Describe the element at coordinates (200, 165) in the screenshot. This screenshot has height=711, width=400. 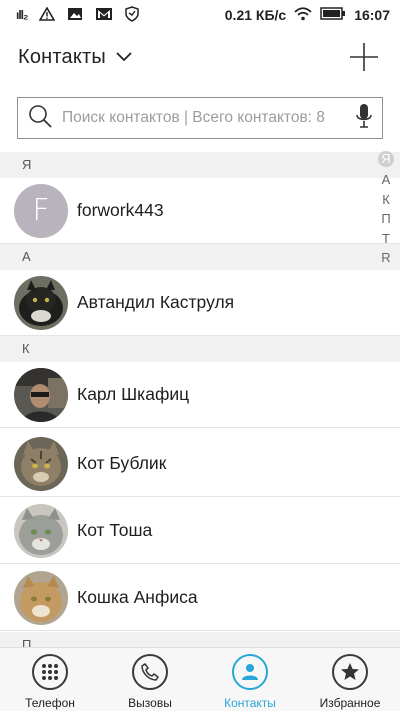
I see `section-header: Я` at that location.